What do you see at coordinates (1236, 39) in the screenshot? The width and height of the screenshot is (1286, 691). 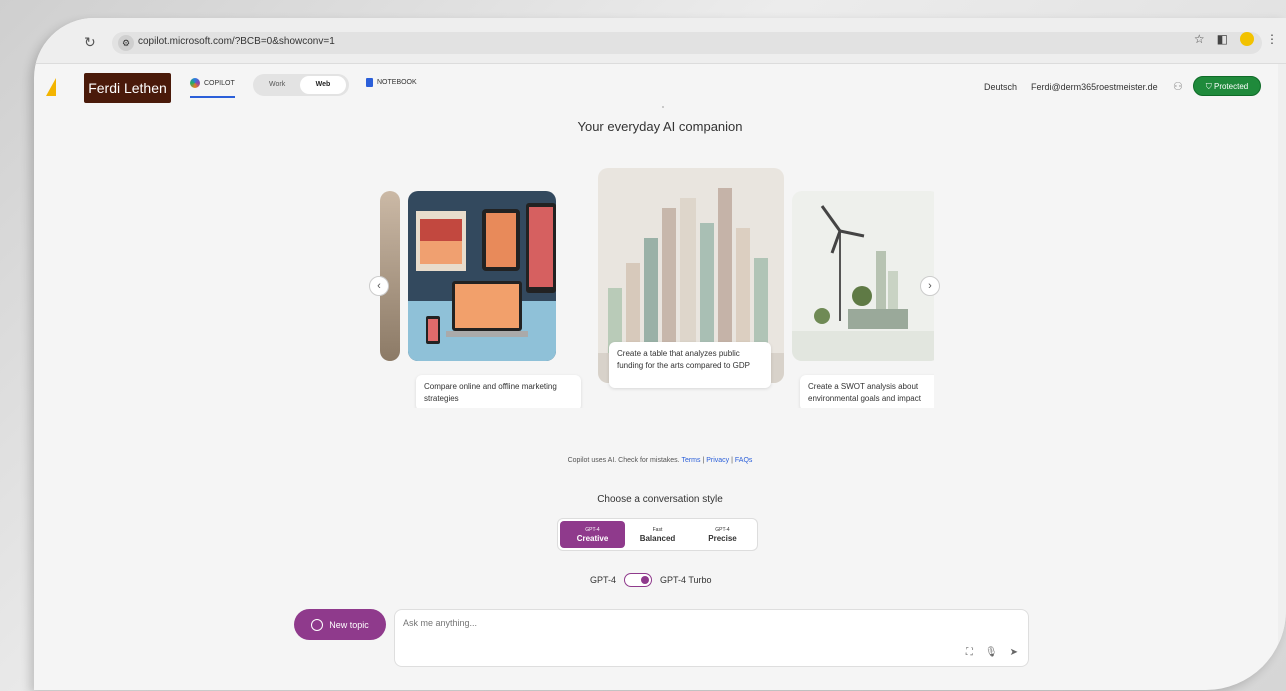 I see `browser-actions: ☆ ◧ ⋮` at bounding box center [1236, 39].